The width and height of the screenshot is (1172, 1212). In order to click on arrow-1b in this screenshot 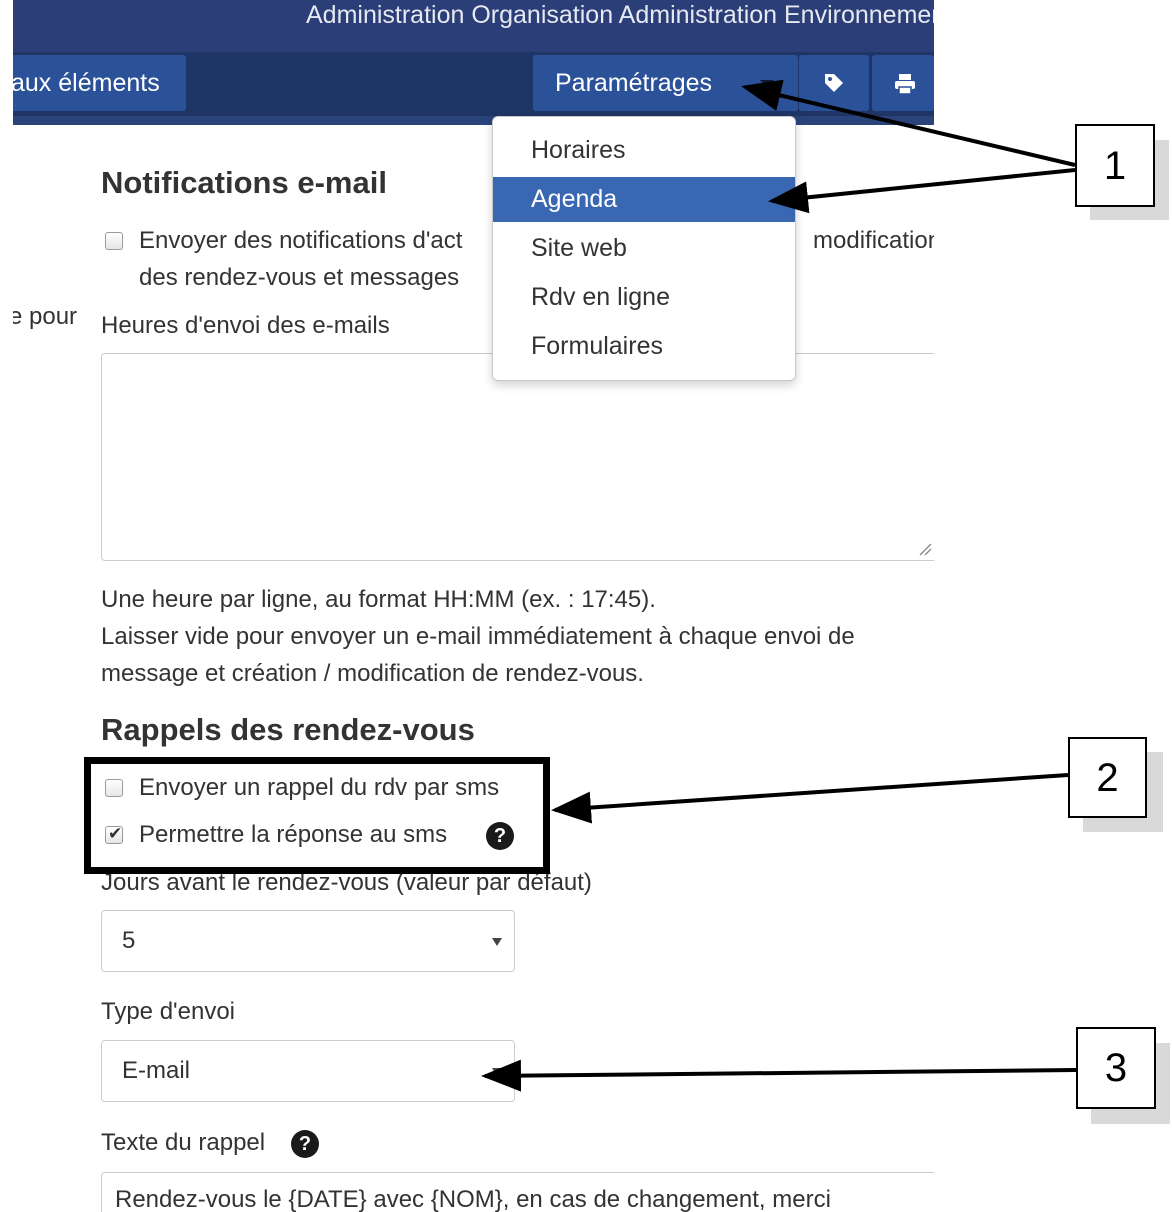, I will do `click(922, 191)`.